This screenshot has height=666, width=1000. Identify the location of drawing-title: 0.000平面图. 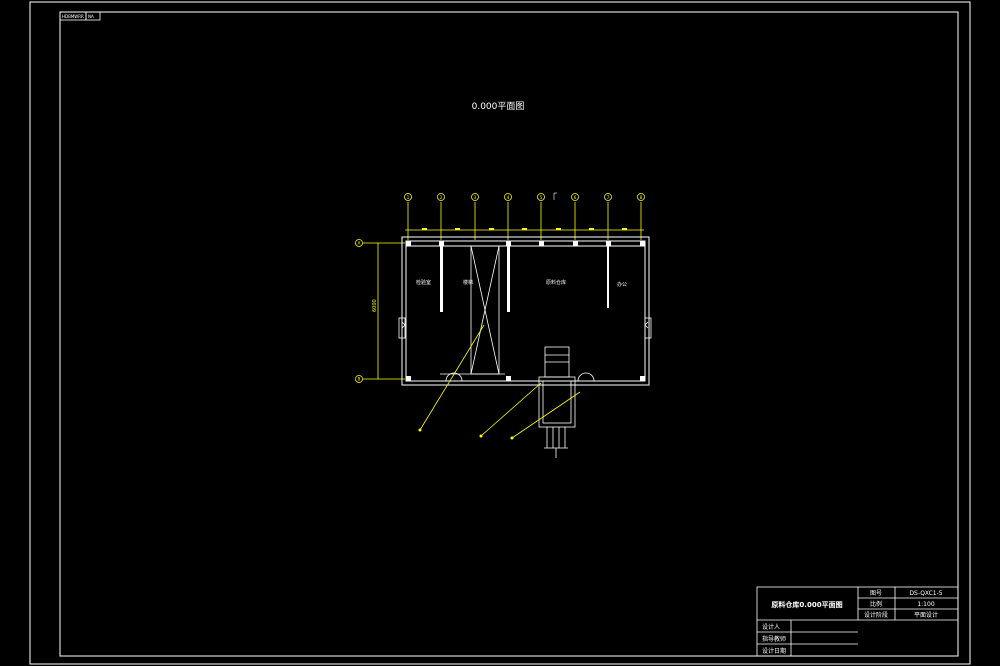
(498, 106).